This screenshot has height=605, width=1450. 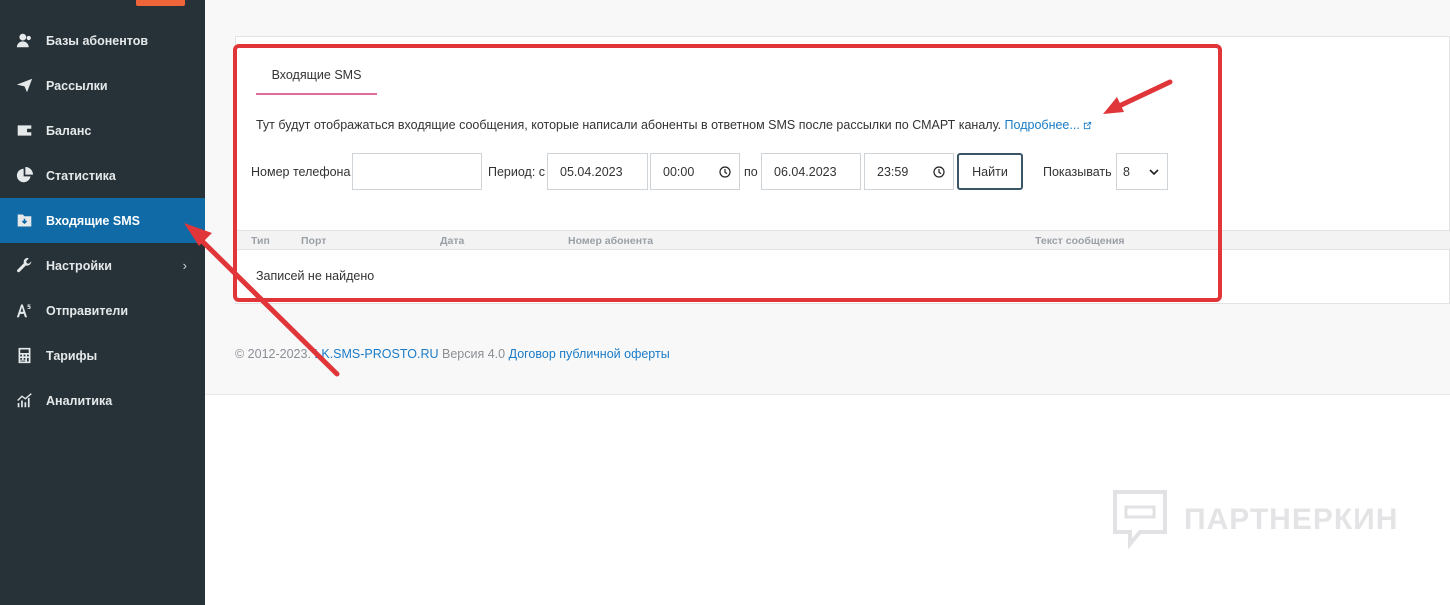 I want to click on sidebar-item-incoming-sms: Входящие SMS, so click(x=102, y=220).